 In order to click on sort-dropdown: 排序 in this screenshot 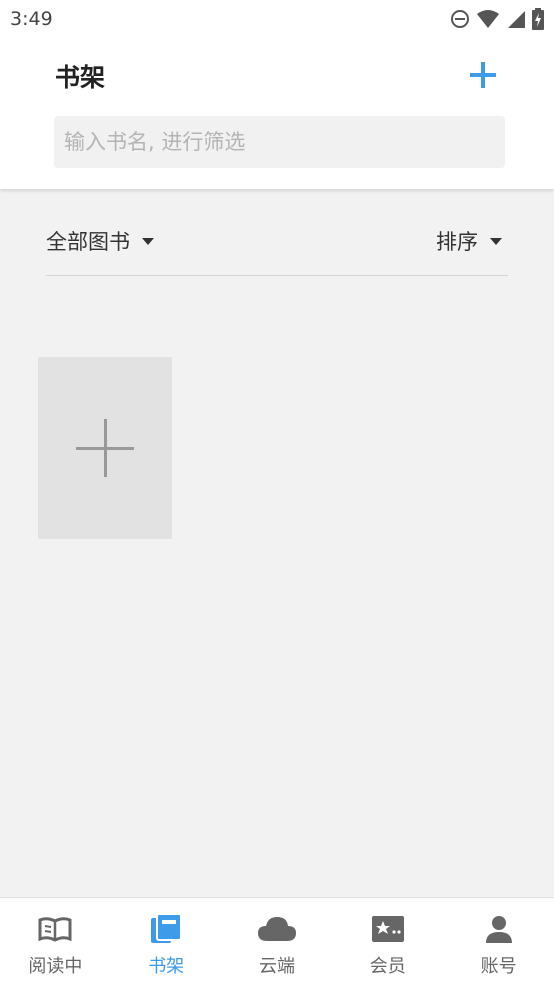, I will do `click(469, 241)`.